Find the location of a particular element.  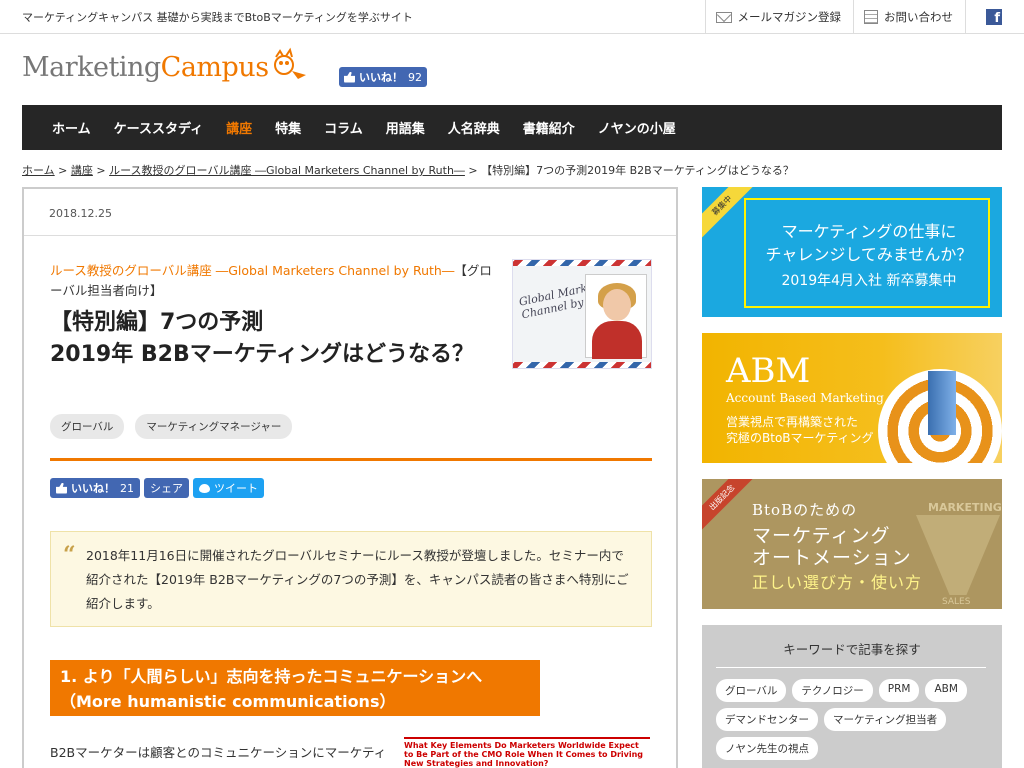

section-heading-line2: （More humanistic communications） is located at coordinates (228, 701).